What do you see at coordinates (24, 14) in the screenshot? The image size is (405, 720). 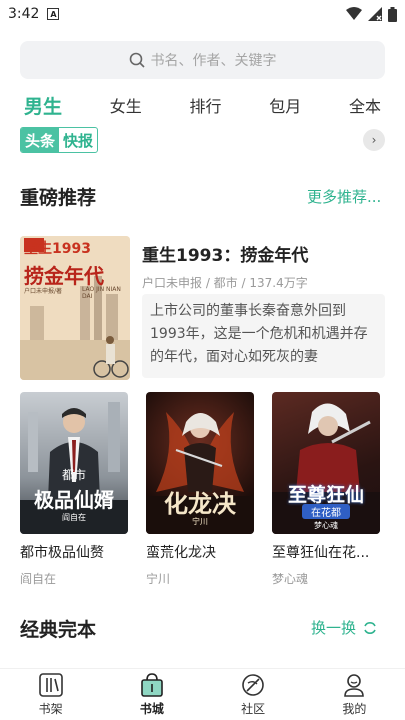 I see `status-time: 3:42` at bounding box center [24, 14].